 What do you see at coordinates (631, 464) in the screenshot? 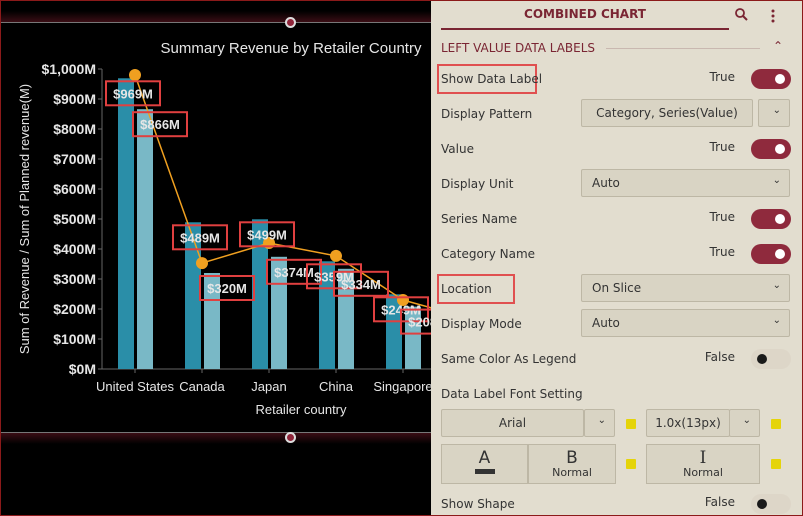
I see `font-bold-color-swatch` at bounding box center [631, 464].